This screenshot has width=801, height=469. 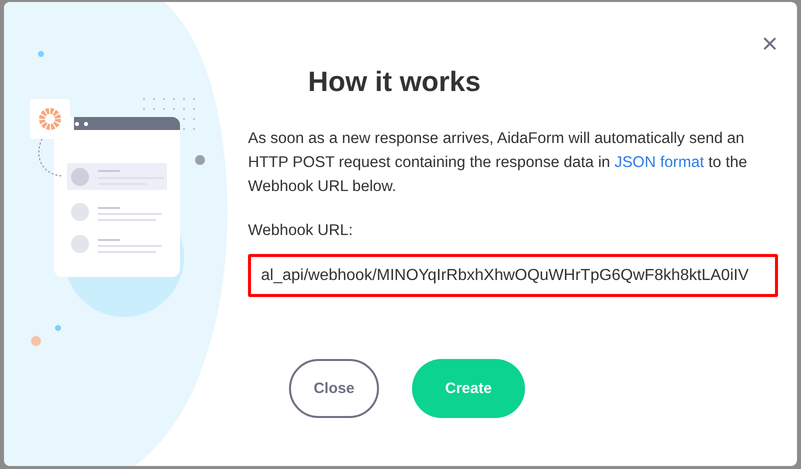 I want to click on webhook-url-field: al_api/webhook/MINOYqIrRbxhXhwOQuWHrTpG6QwF8kh8ktLA0iIV, so click(x=513, y=275).